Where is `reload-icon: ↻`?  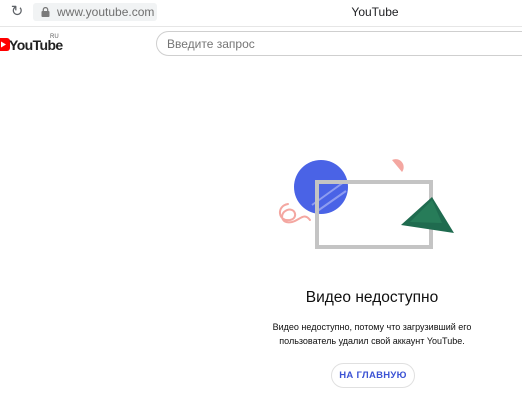
reload-icon: ↻ is located at coordinates (17, 12).